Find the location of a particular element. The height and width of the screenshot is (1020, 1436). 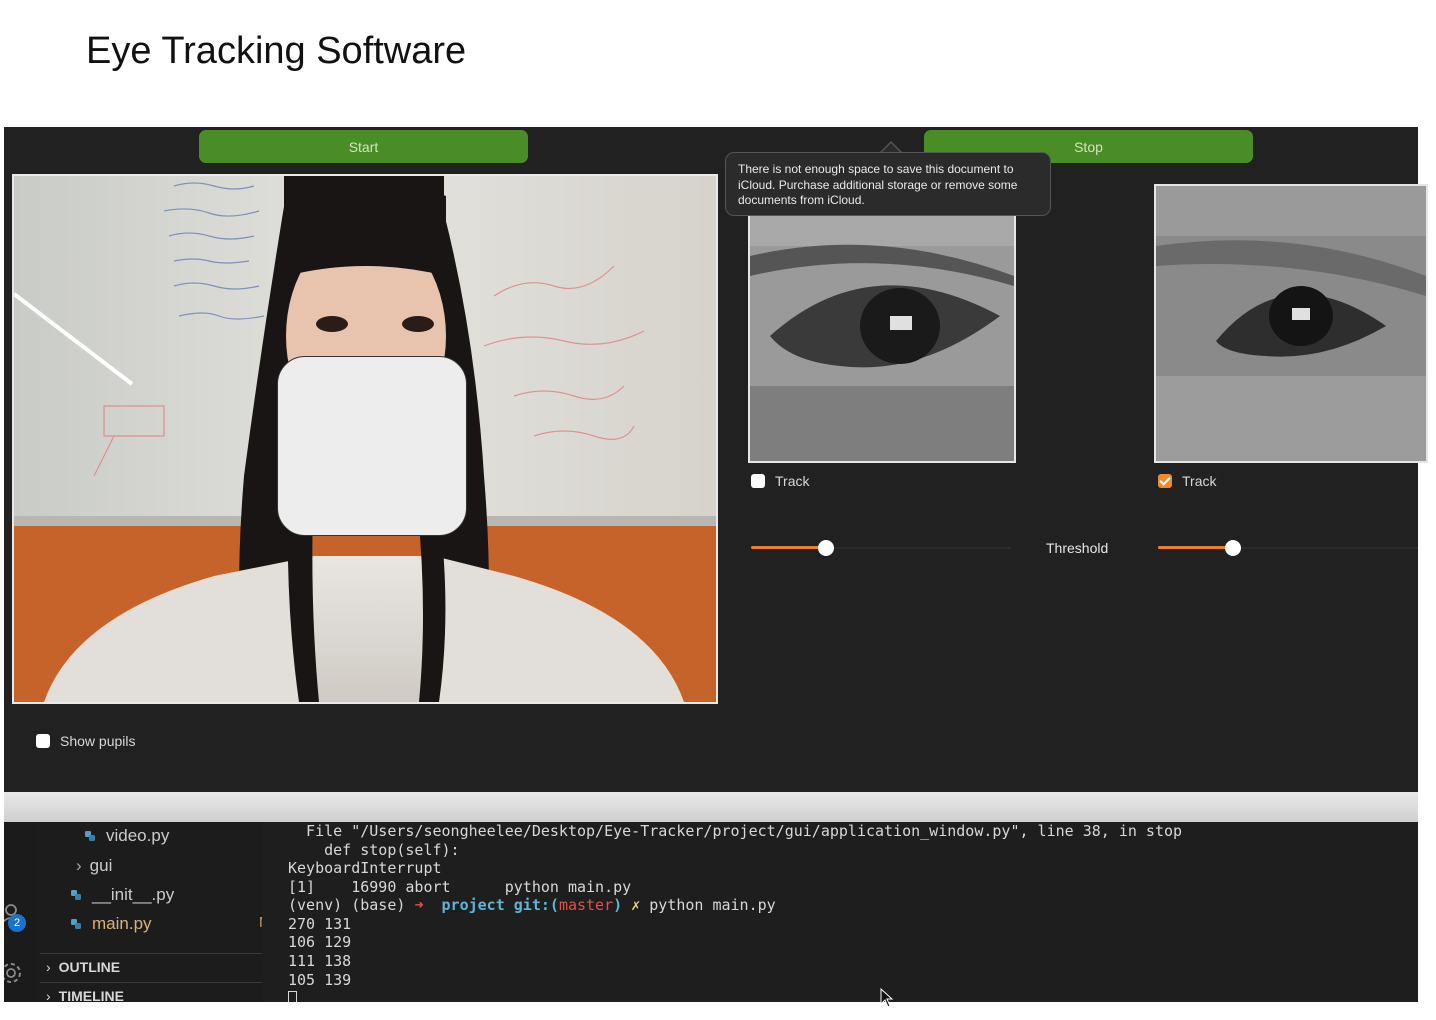

explorer-item-video: video.py is located at coordinates (126, 836).